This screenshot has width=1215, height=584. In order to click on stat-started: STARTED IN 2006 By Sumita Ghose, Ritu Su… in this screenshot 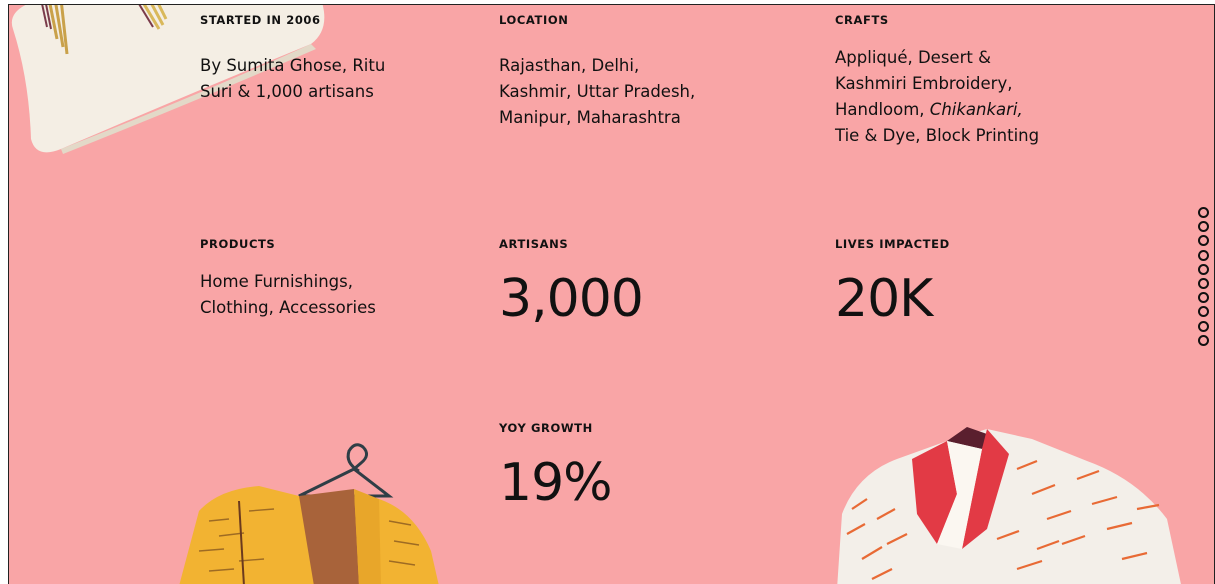, I will do `click(330, 59)`.